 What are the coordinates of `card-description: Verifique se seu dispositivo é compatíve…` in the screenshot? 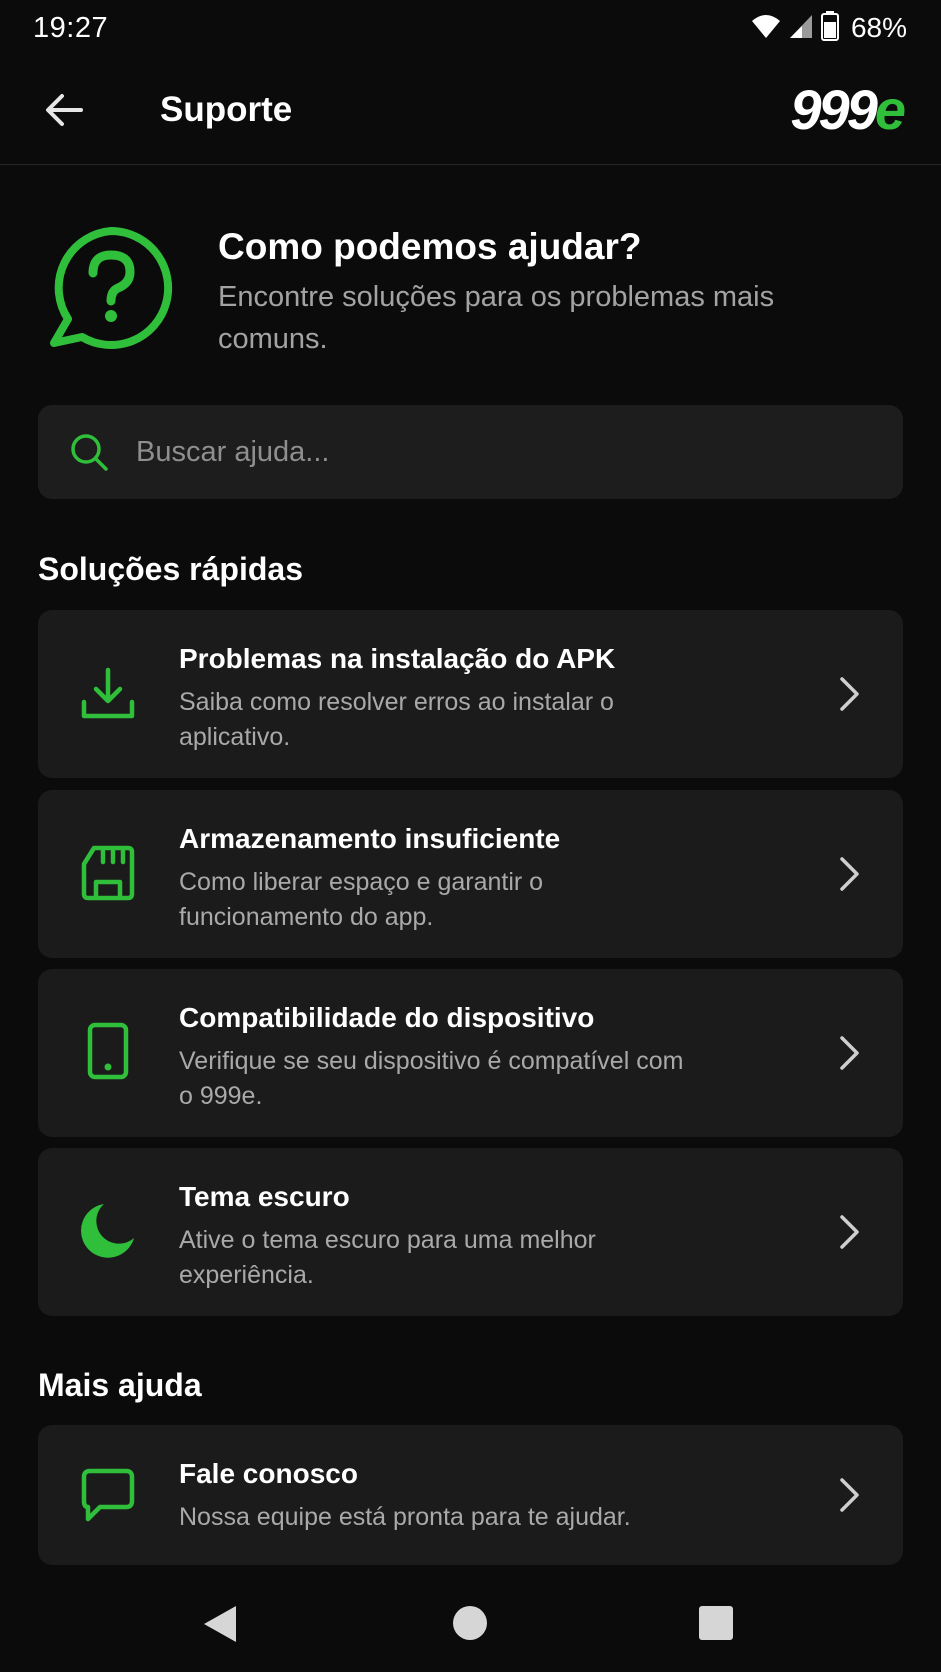 It's located at (431, 1078).